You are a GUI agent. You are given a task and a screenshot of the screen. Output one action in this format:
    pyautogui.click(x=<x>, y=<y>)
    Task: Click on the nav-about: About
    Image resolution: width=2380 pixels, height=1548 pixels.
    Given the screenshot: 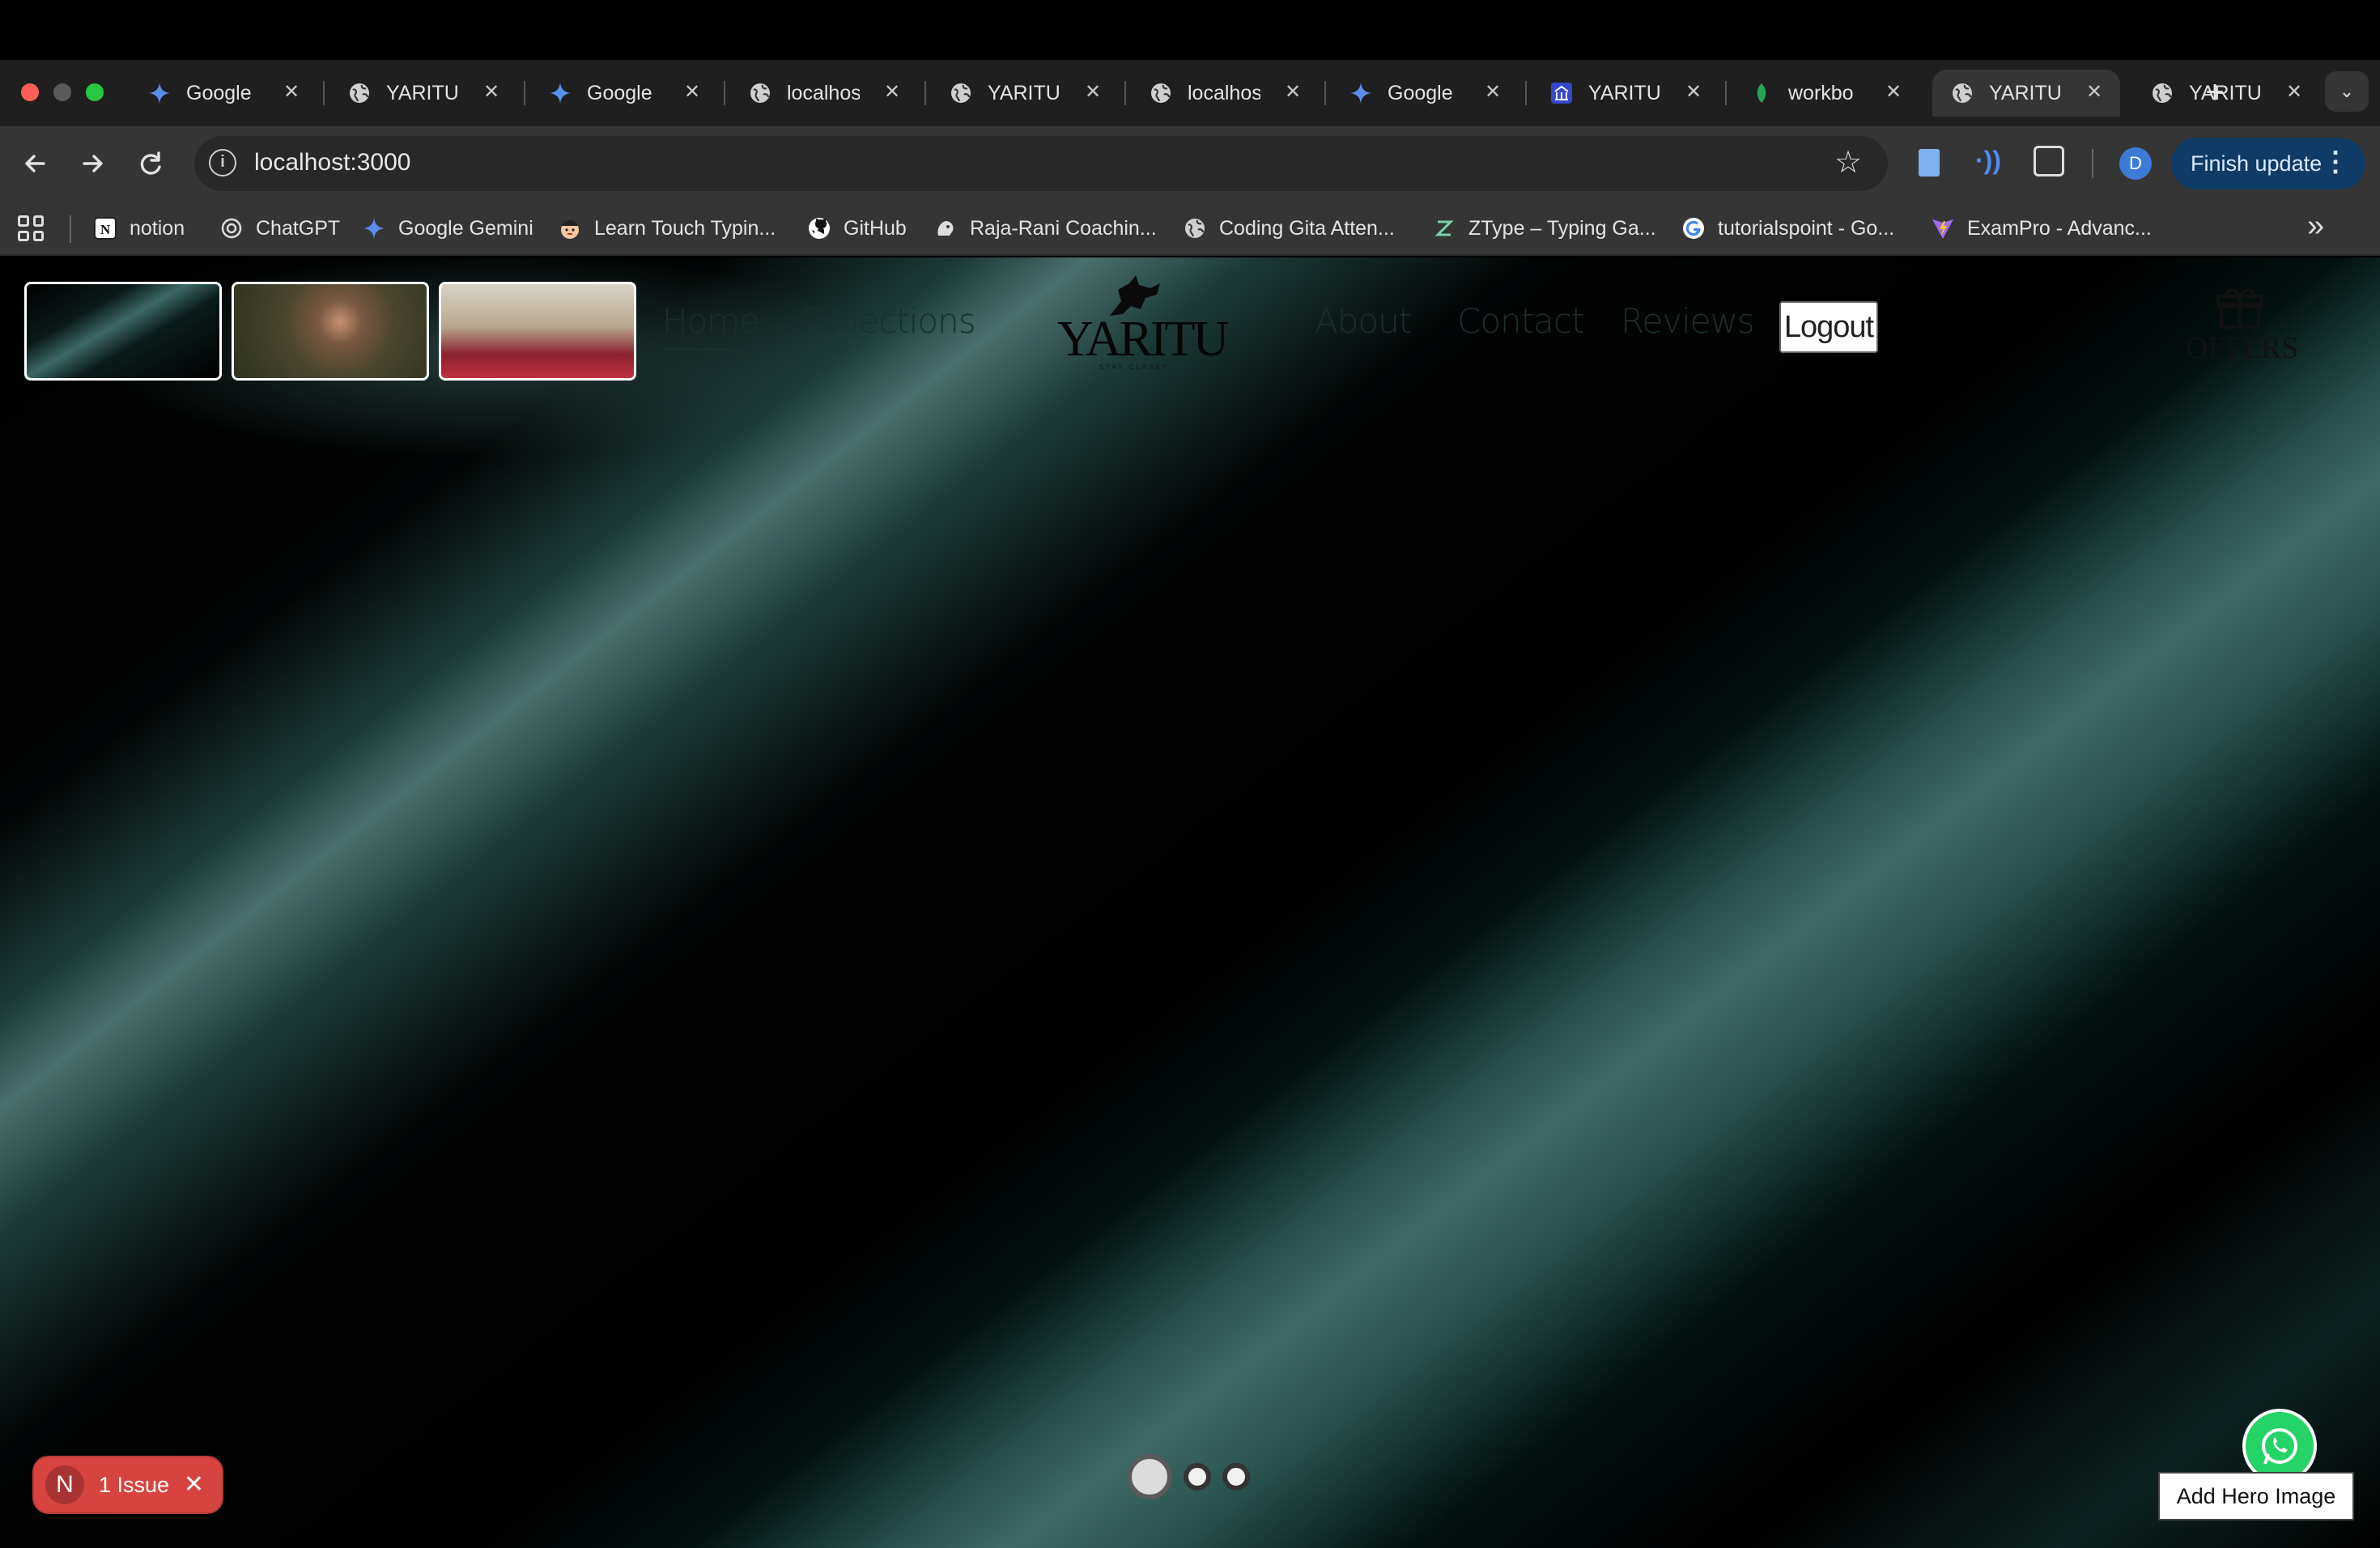 What is the action you would take?
    pyautogui.click(x=1364, y=321)
    